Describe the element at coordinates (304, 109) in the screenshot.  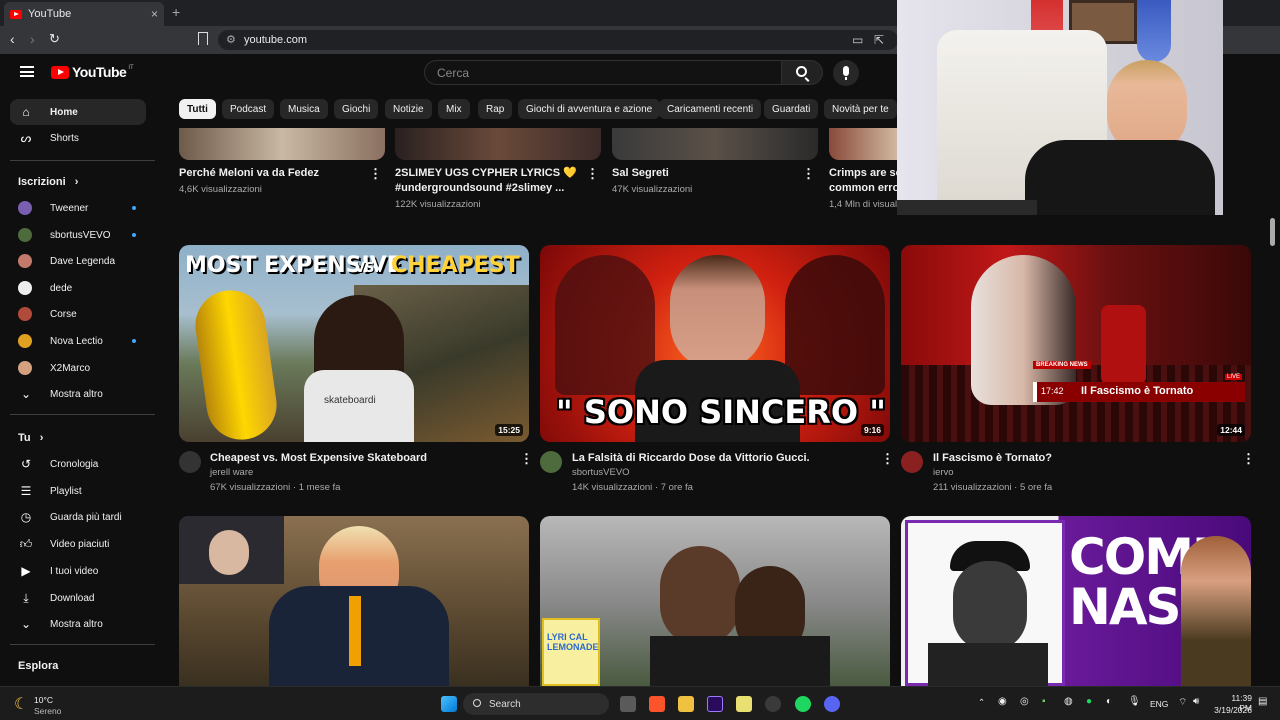
I see `chip-music: Musica` at that location.